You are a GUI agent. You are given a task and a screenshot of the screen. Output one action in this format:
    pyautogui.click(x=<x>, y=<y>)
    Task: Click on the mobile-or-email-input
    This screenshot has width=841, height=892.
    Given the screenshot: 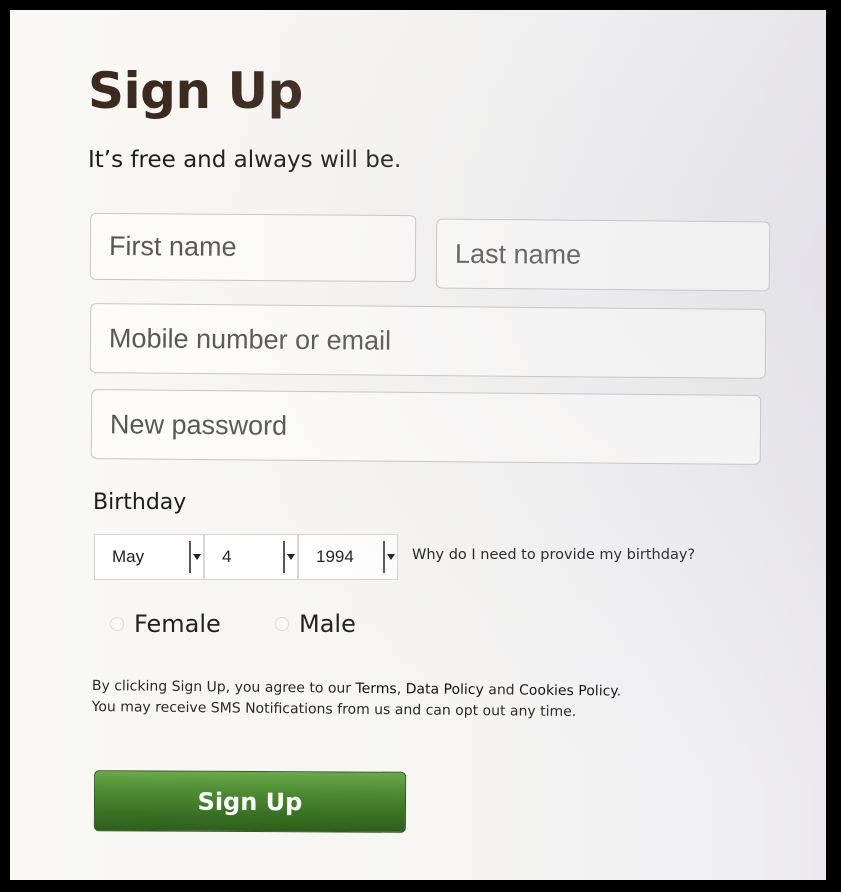 What is the action you would take?
    pyautogui.click(x=428, y=341)
    